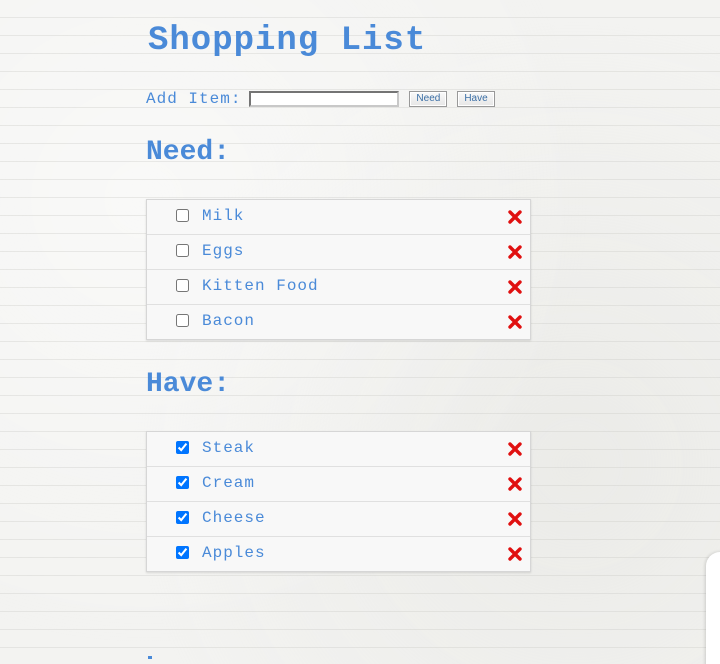  I want to click on list-item: Eggs, so click(338, 252).